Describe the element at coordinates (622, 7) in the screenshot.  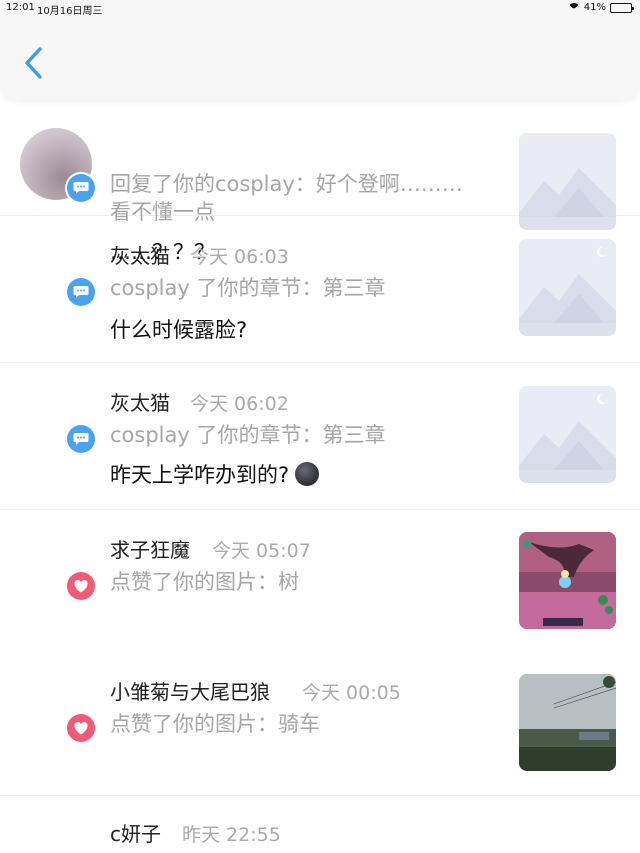
I see `battery-icon` at that location.